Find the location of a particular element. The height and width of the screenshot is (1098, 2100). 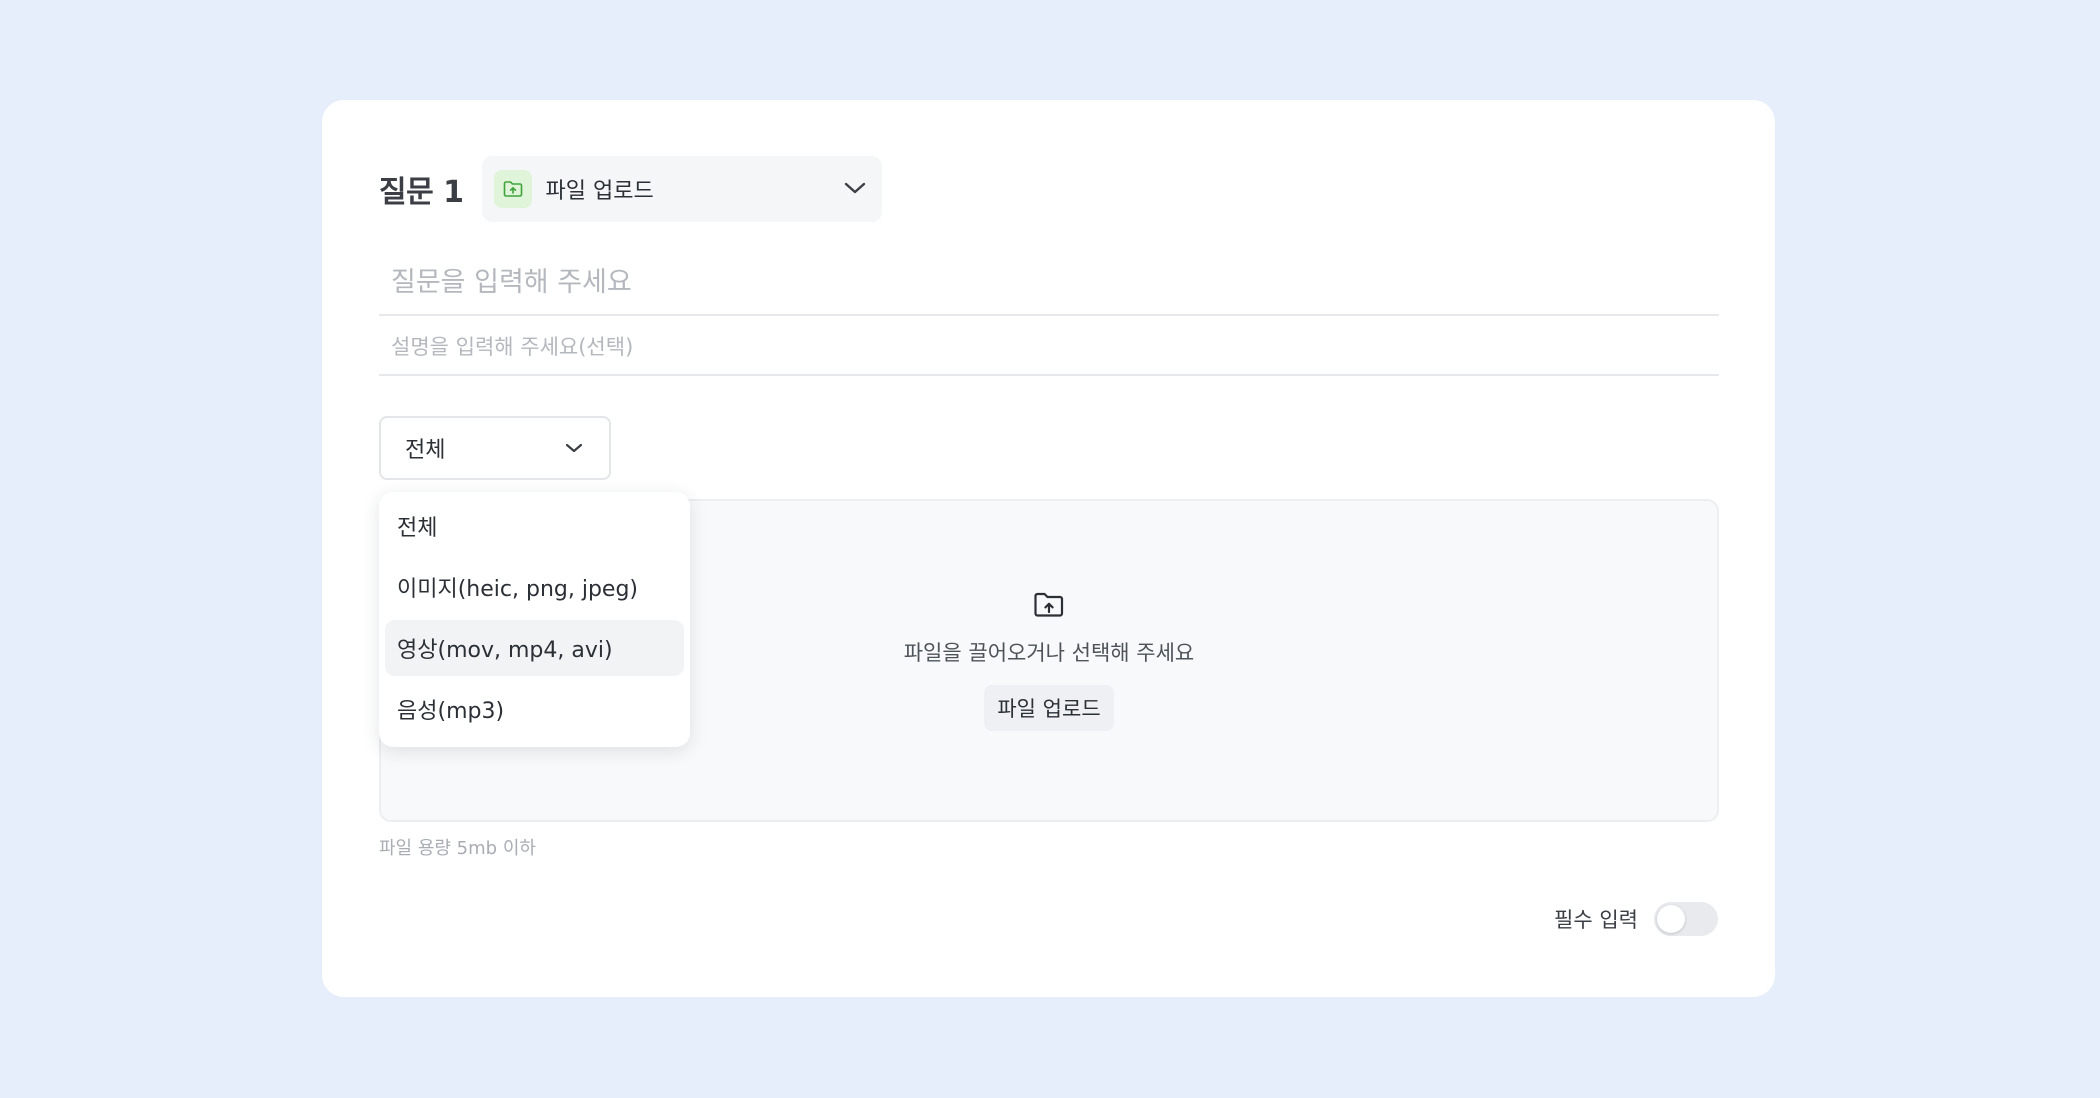

dropdown-item-audio: 음성(mp3) is located at coordinates (534, 709).